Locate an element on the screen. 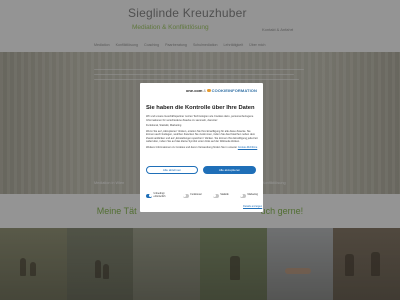 The height and width of the screenshot is (300, 400). brand-ampersand: & is located at coordinates (205, 90).